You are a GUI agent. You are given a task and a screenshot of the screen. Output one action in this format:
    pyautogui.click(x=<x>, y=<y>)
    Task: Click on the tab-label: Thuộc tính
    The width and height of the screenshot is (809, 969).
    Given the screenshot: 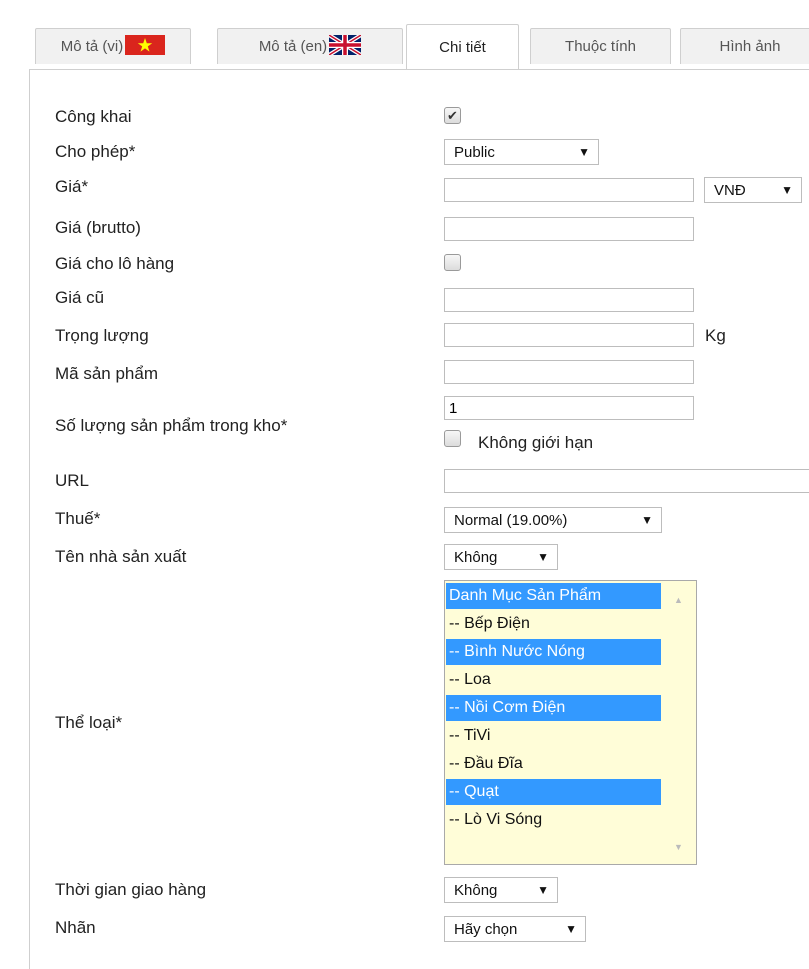 What is the action you would take?
    pyautogui.click(x=600, y=46)
    